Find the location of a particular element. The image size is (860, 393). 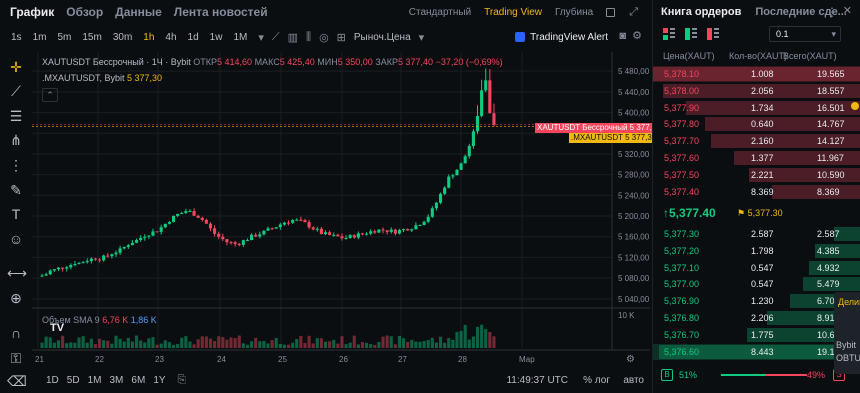

trendline-icon: ⟋ is located at coordinates (16, 91).